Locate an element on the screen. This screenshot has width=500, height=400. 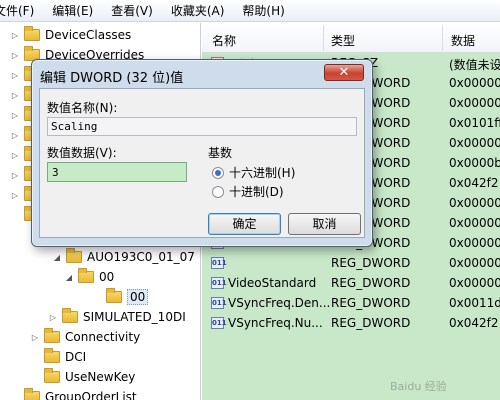
radio-dec-label: 十进制(D) is located at coordinates (256, 192).